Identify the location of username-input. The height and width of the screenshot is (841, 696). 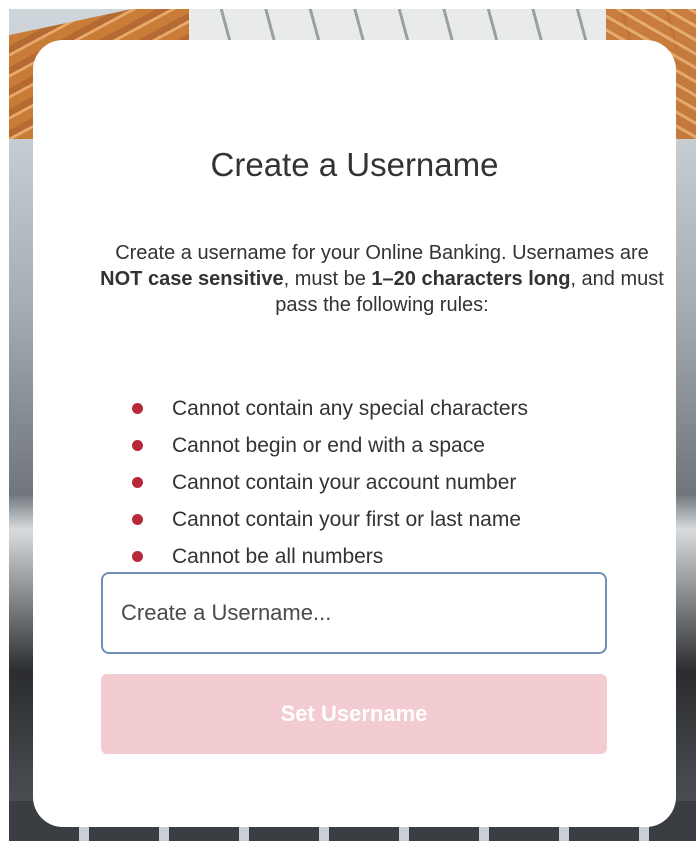
(354, 613).